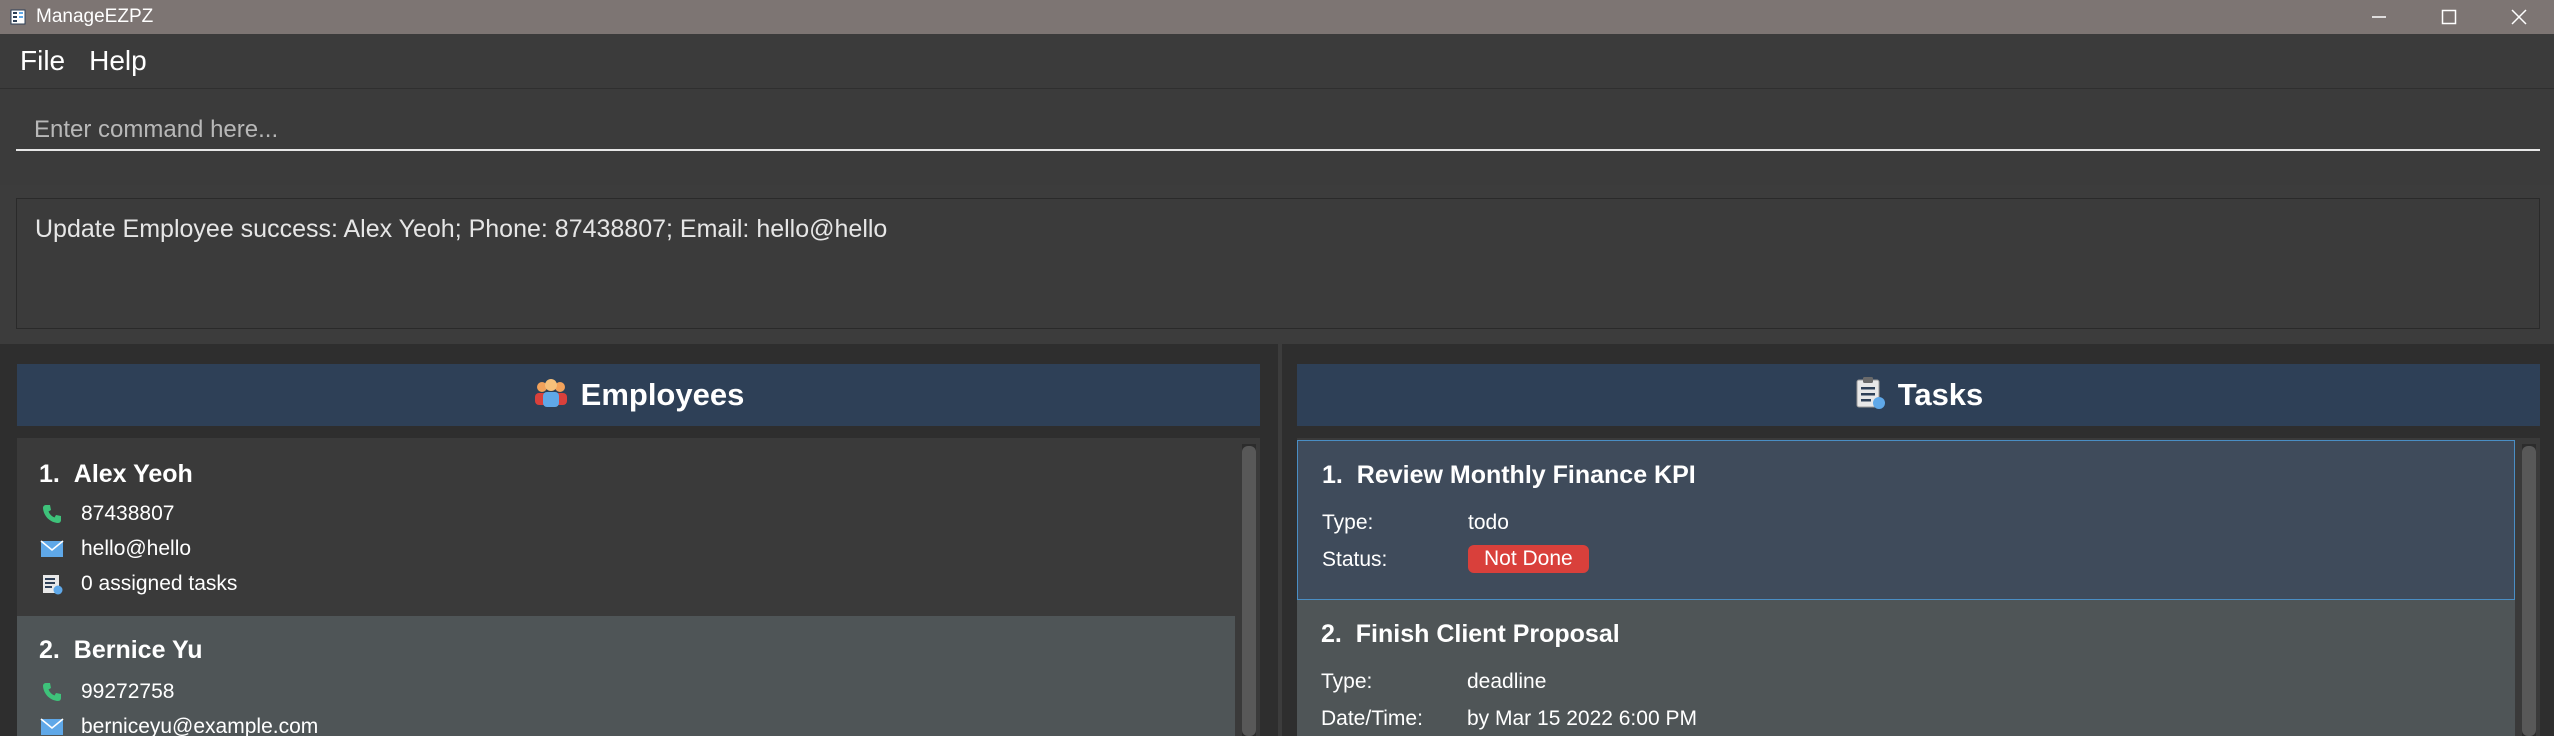 The width and height of the screenshot is (2554, 736). Describe the element at coordinates (1488, 522) in the screenshot. I see `task-type: todo` at that location.